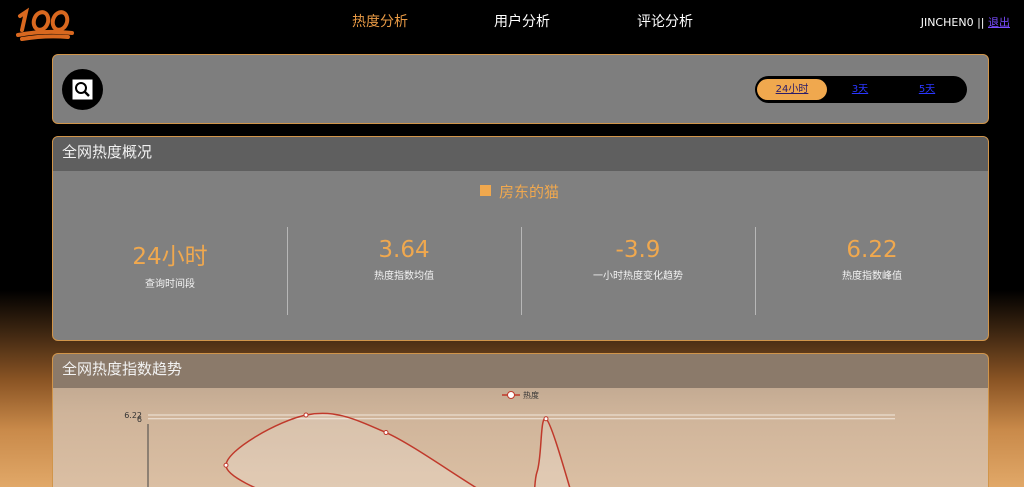  Describe the element at coordinates (485, 190) in the screenshot. I see `keyword-legend-marker` at that location.